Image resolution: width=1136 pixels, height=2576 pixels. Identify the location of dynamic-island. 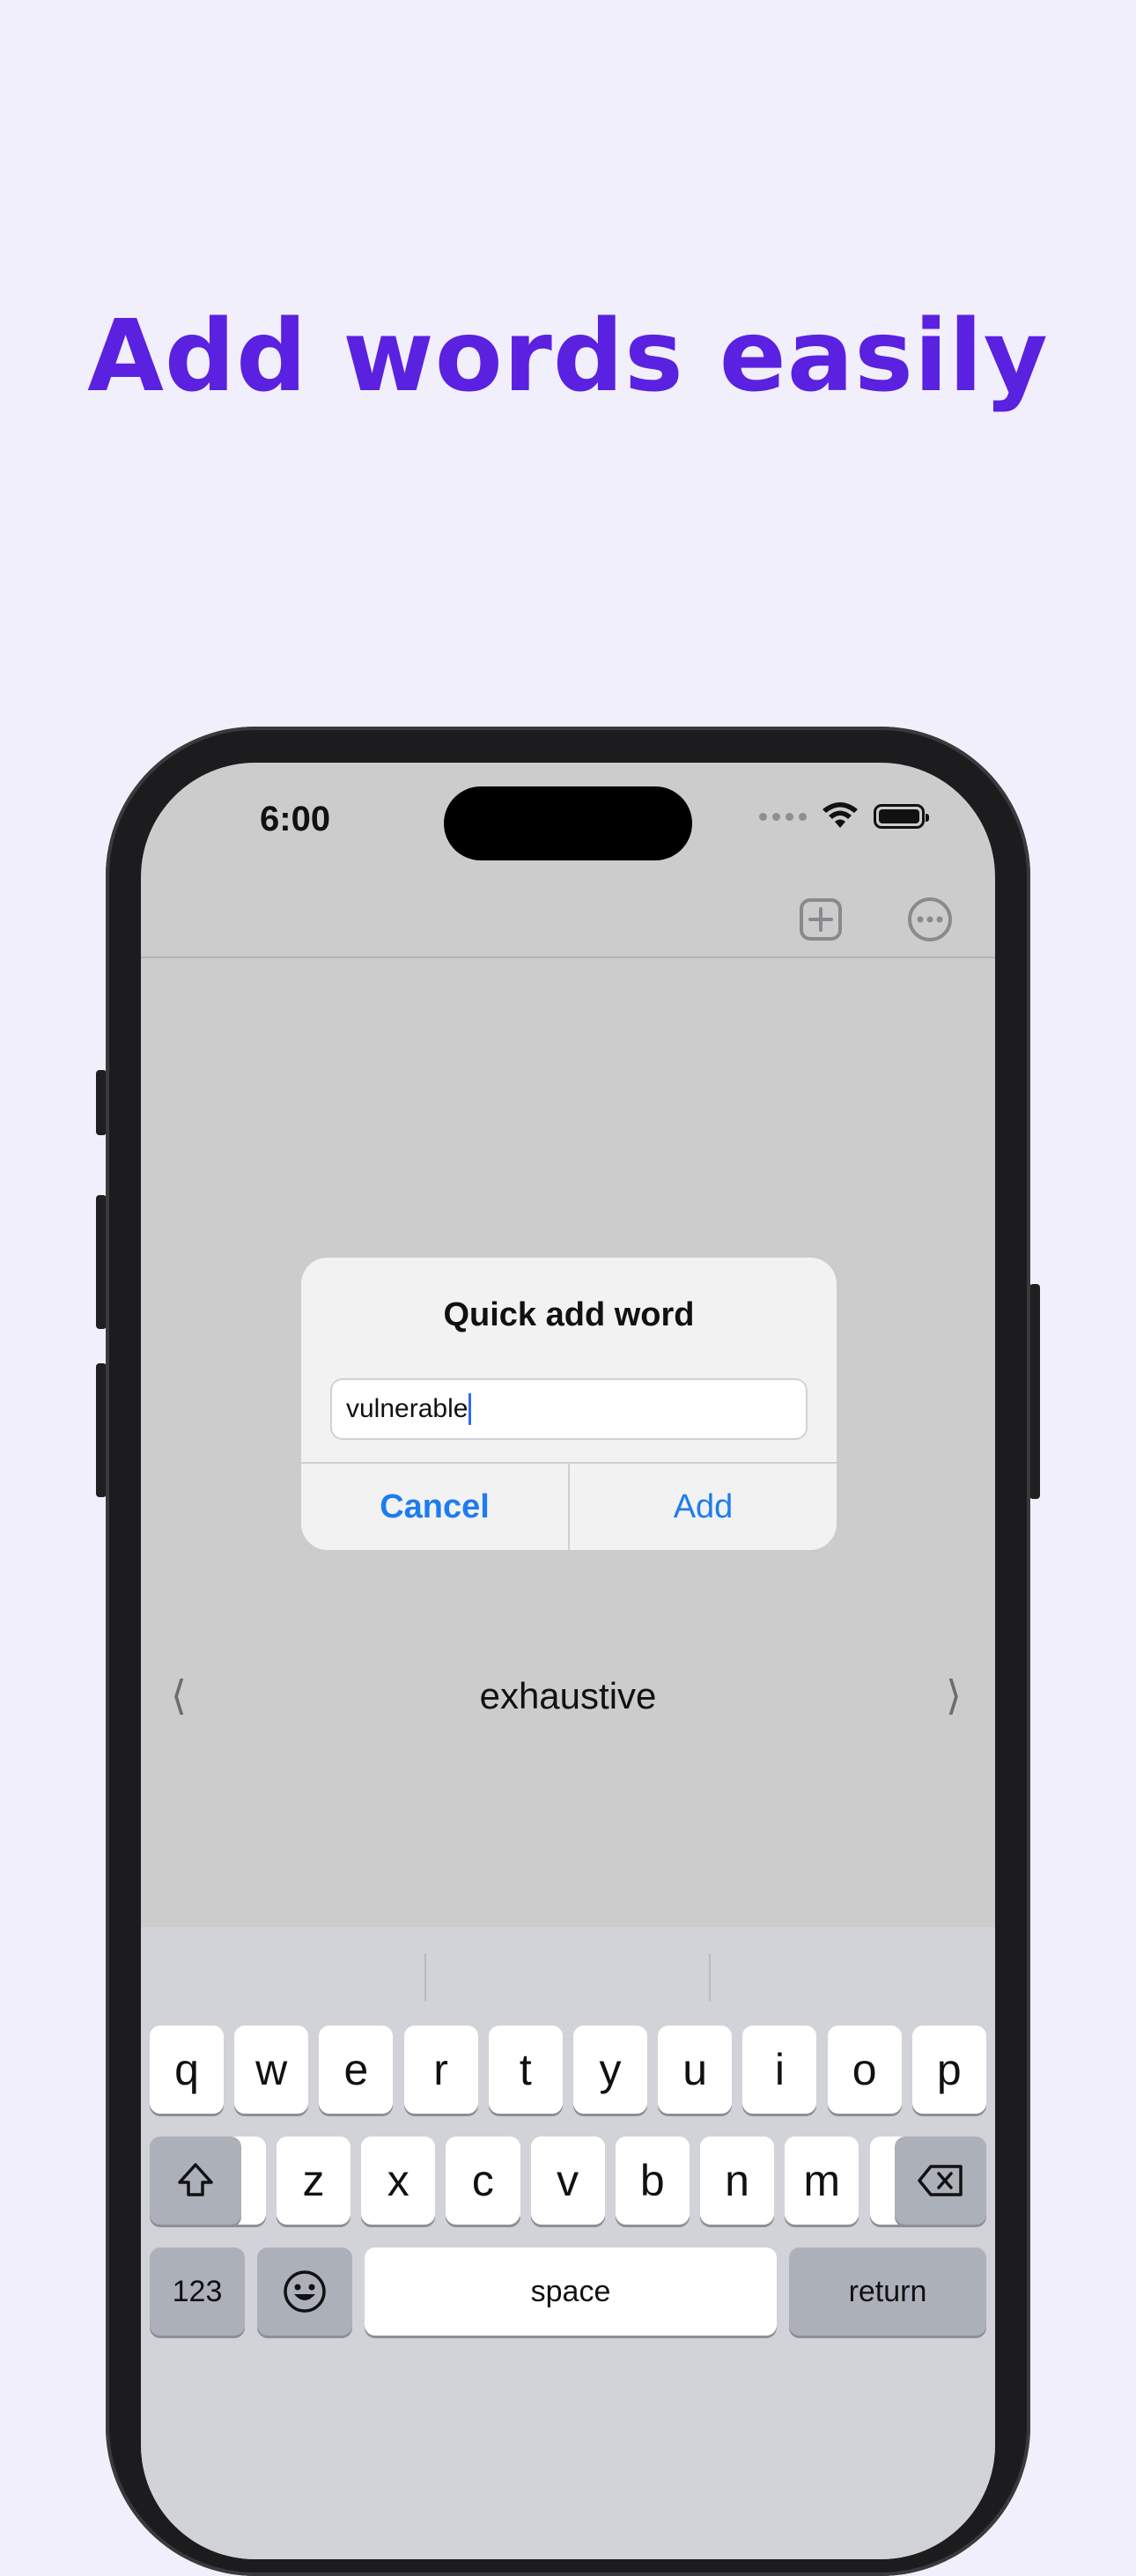
(568, 823).